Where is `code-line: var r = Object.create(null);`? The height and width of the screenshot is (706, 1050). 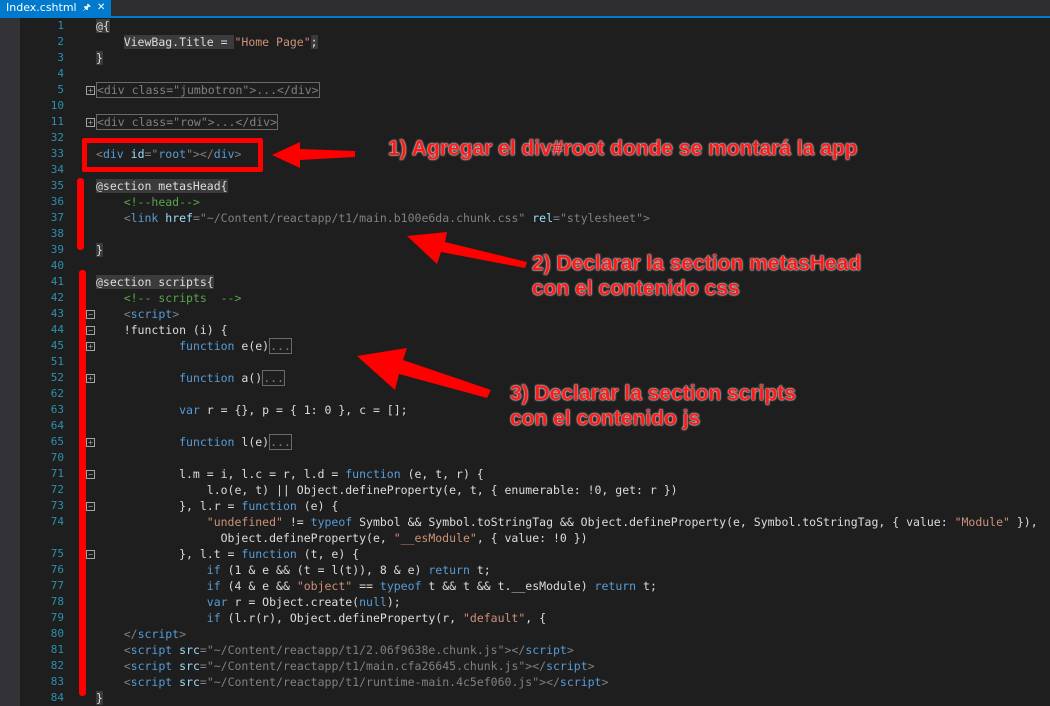
code-line: var r = Object.create(null); is located at coordinates (248, 602).